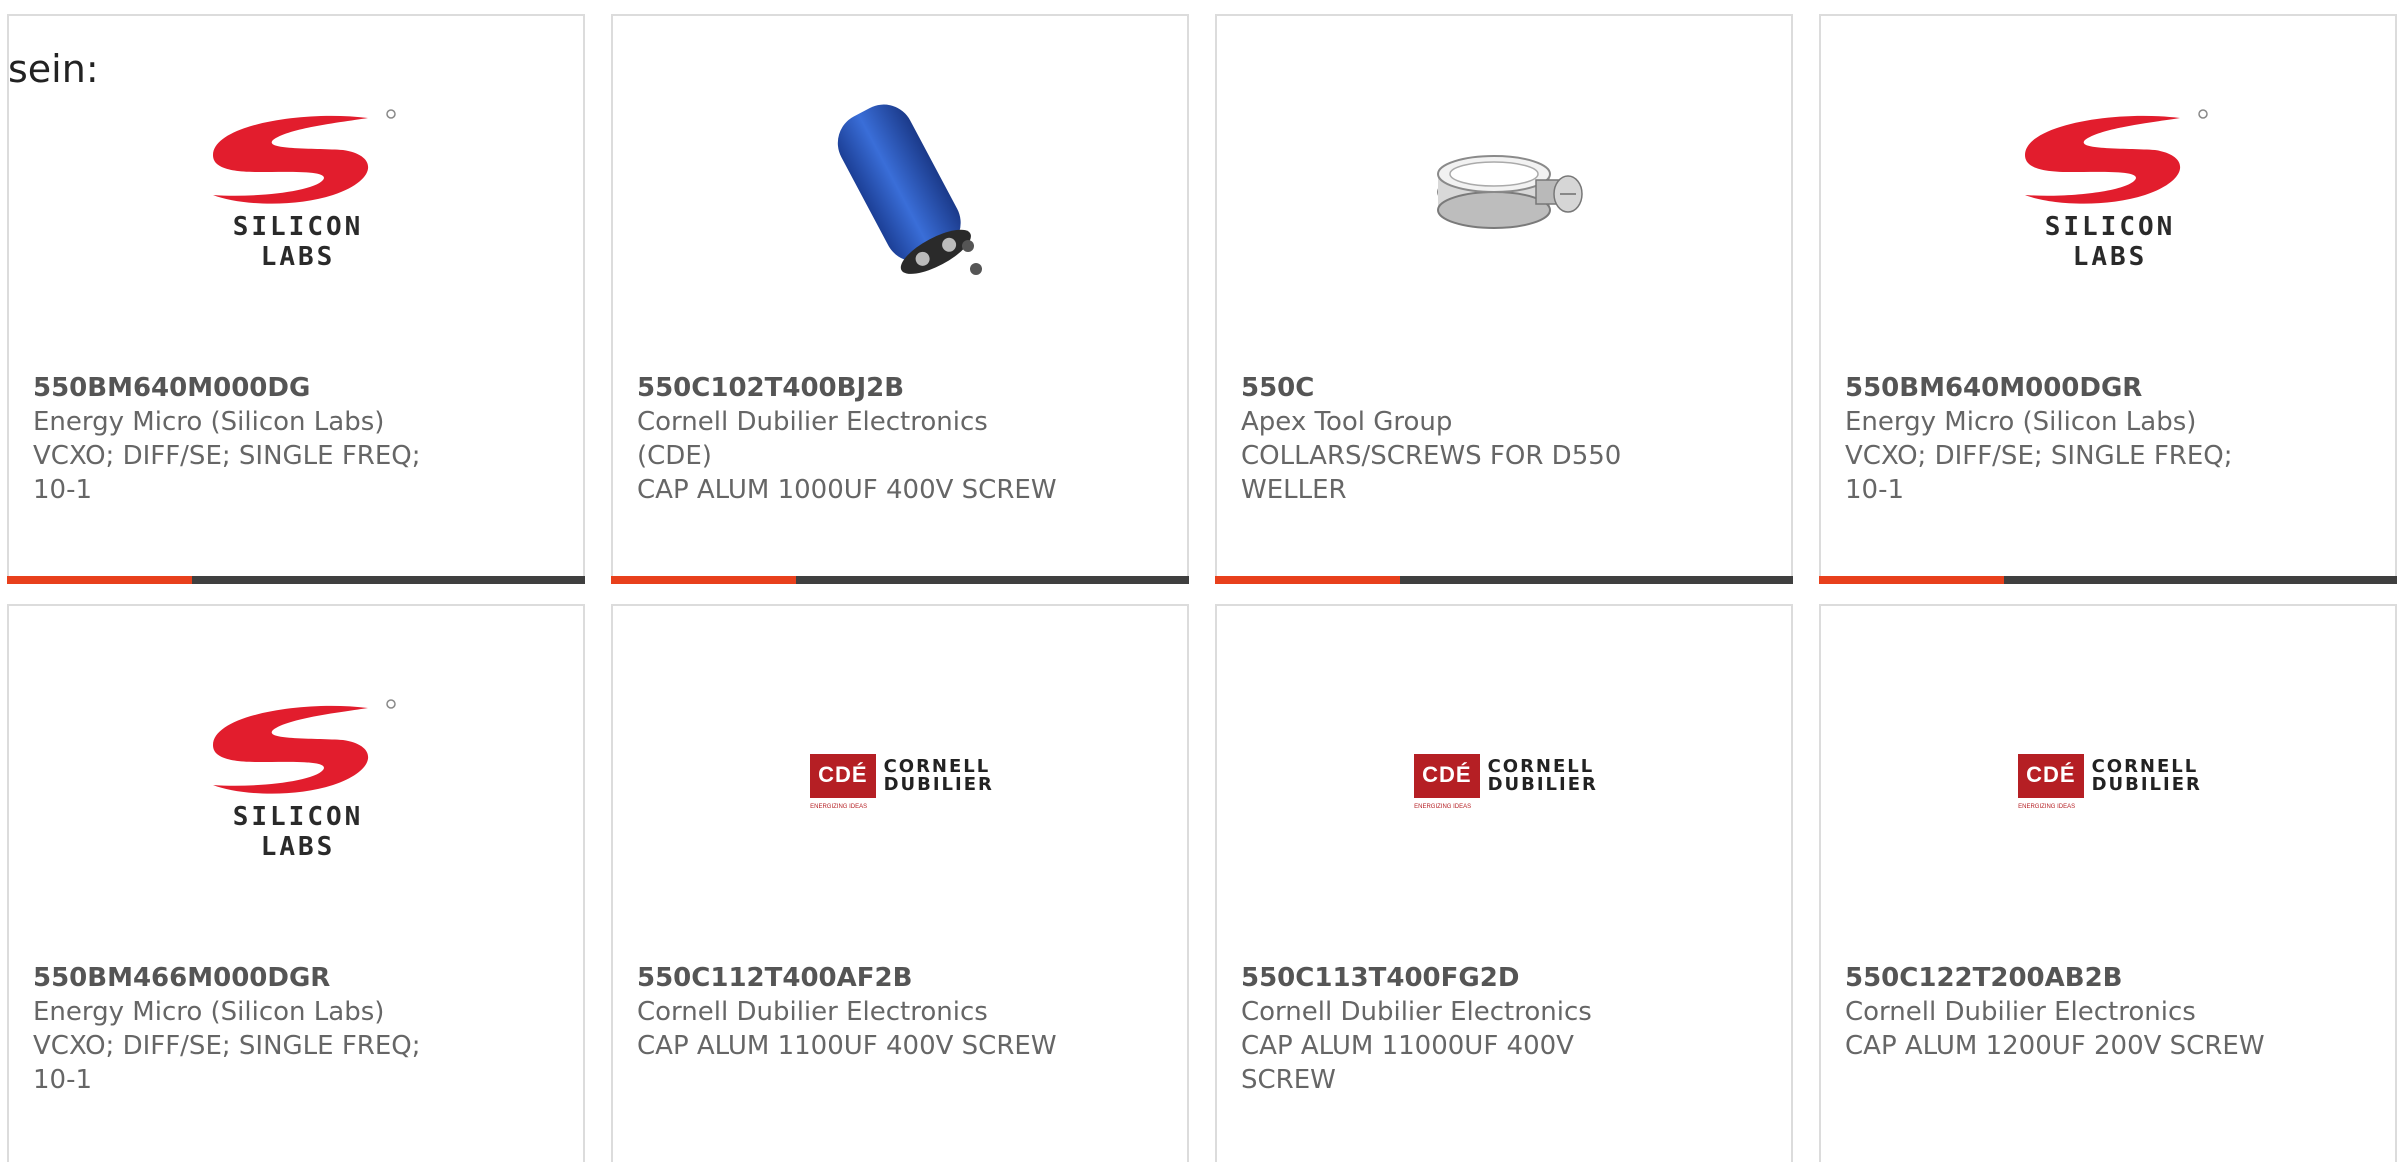 Image resolution: width=2400 pixels, height=1162 pixels. Describe the element at coordinates (812, 439) in the screenshot. I see `manufacturer: Cornell Dubilier Electronics (CDE)` at that location.